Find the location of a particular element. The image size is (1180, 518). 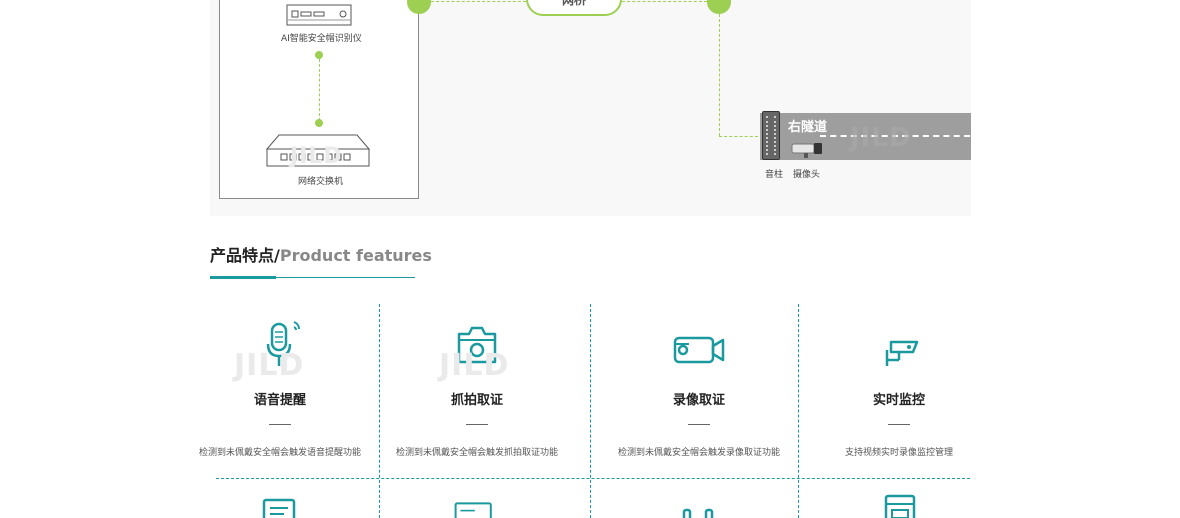

control-cabinet-box: AI智能安全帽识别仪 JILD 网络交换机 is located at coordinates (319, 99).